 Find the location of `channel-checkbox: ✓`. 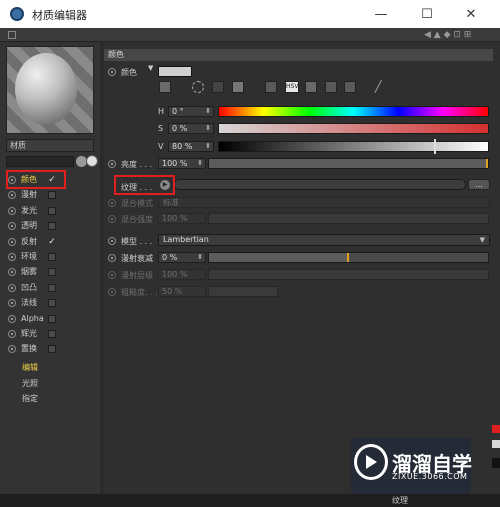

channel-checkbox: ✓ is located at coordinates (52, 242).